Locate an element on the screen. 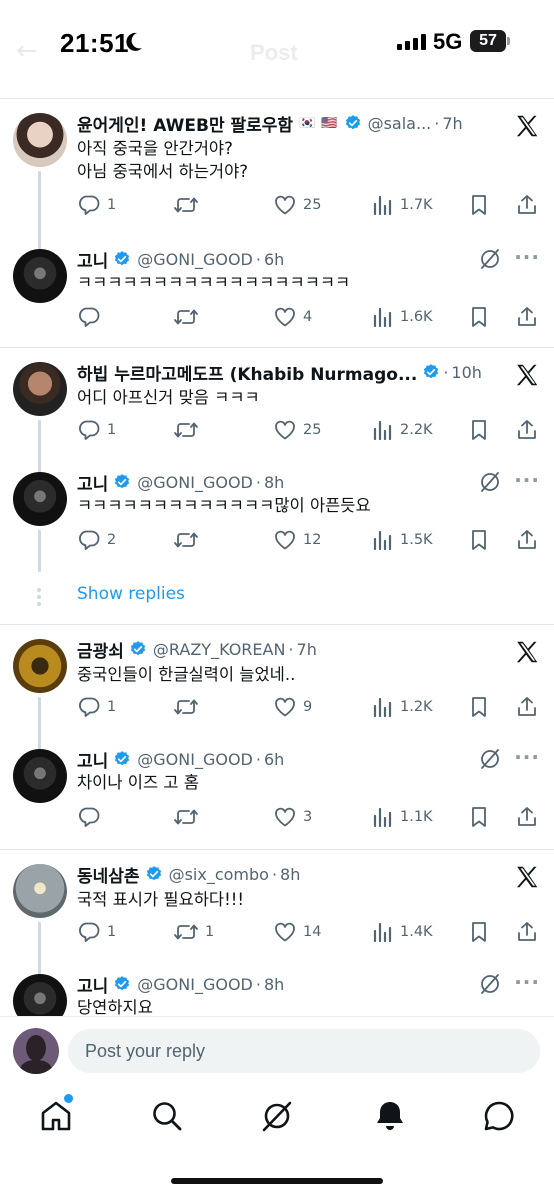  back-arrow-icon: ← is located at coordinates (27, 51).